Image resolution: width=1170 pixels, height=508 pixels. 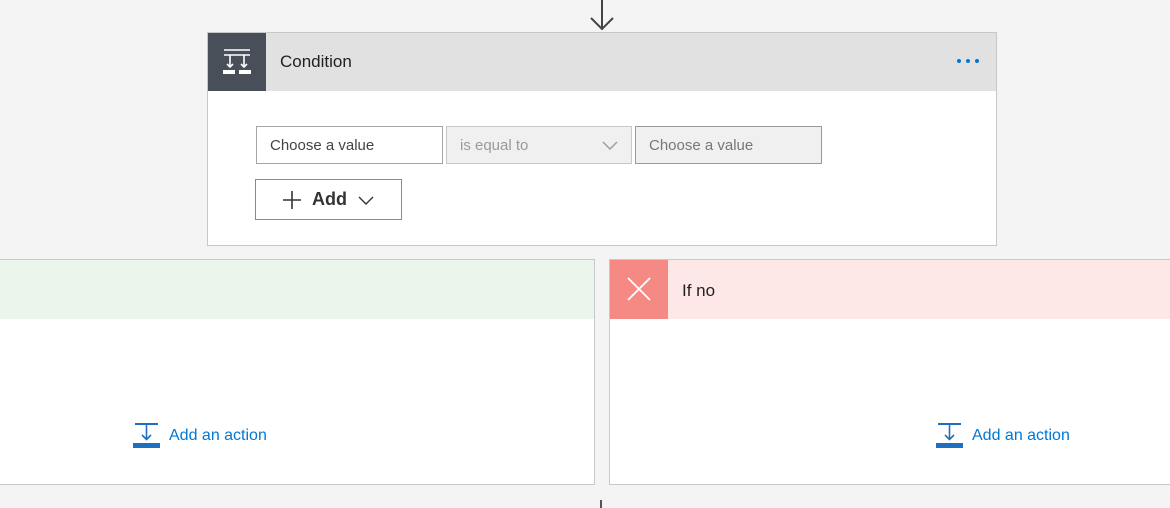 What do you see at coordinates (316, 61) in the screenshot?
I see `condition-title: Condition` at bounding box center [316, 61].